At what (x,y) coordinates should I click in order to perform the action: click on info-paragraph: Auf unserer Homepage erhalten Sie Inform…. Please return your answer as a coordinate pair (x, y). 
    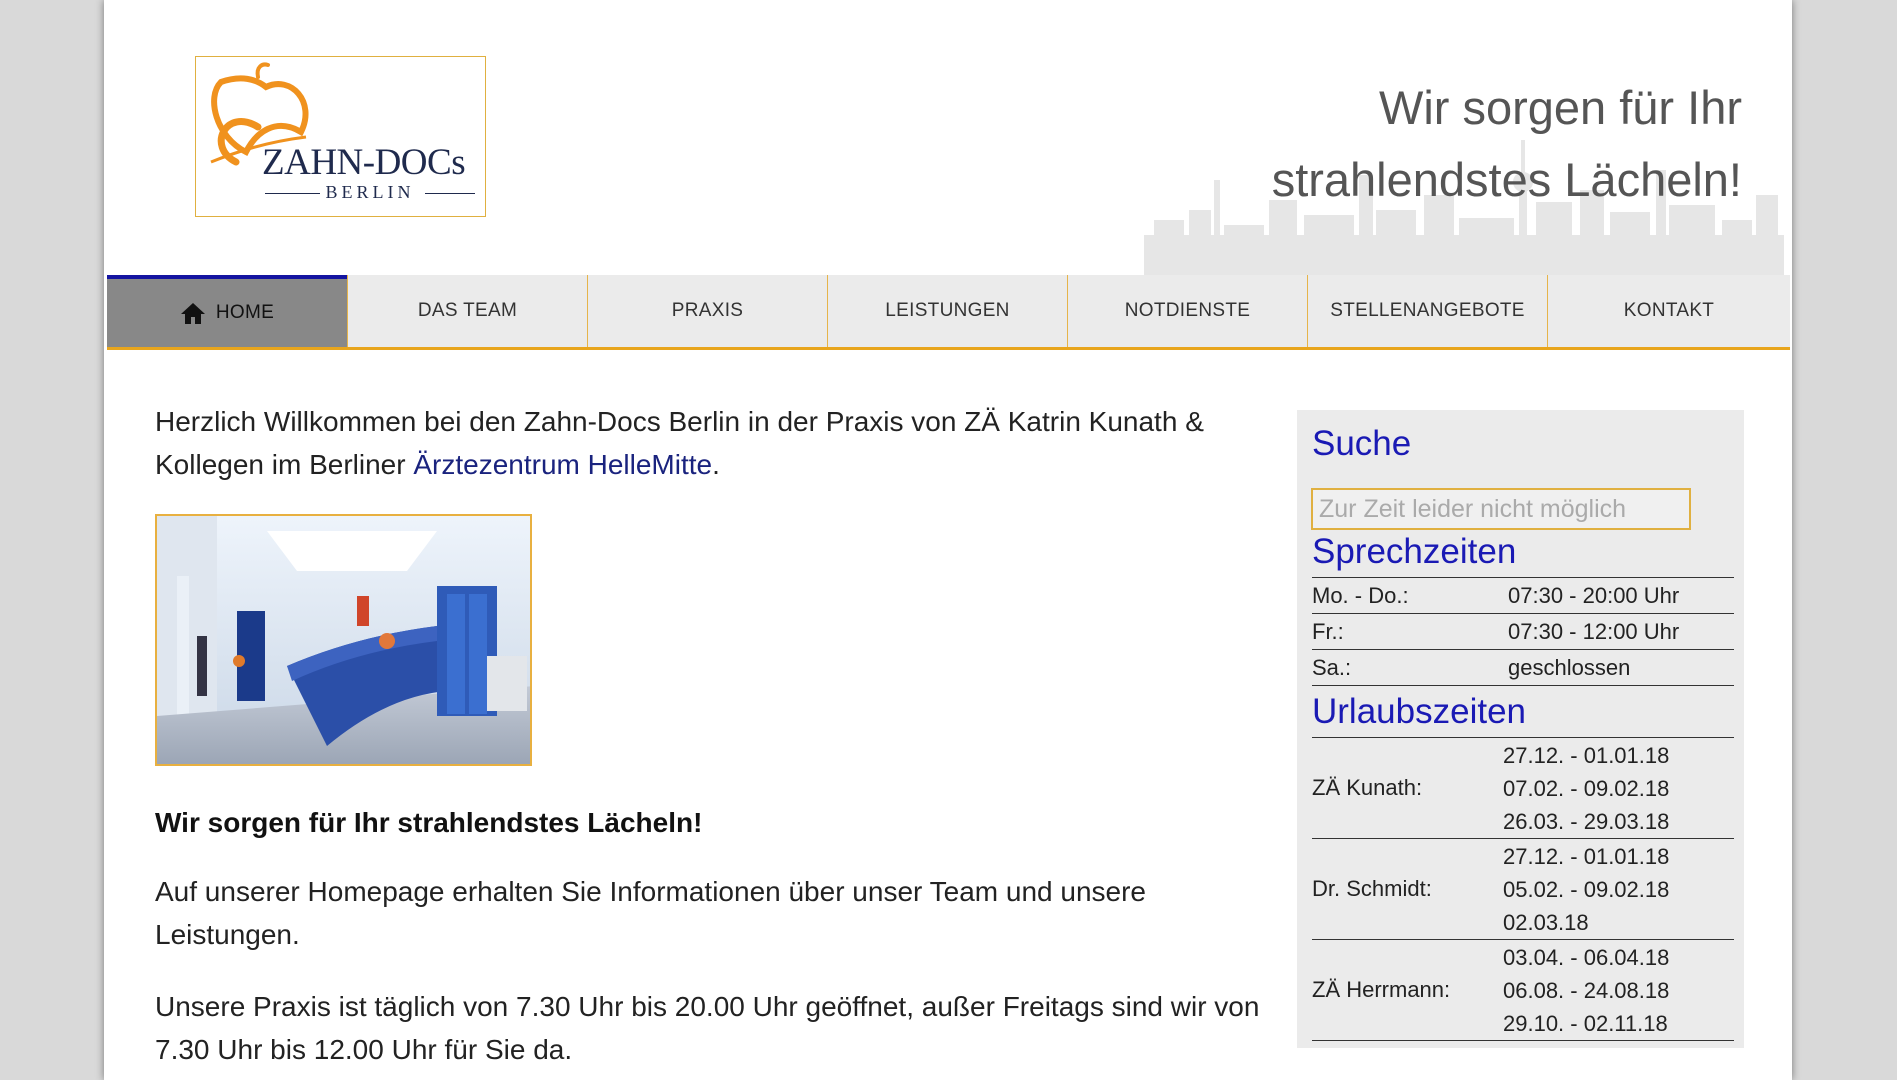
    Looking at the image, I should click on (650, 913).